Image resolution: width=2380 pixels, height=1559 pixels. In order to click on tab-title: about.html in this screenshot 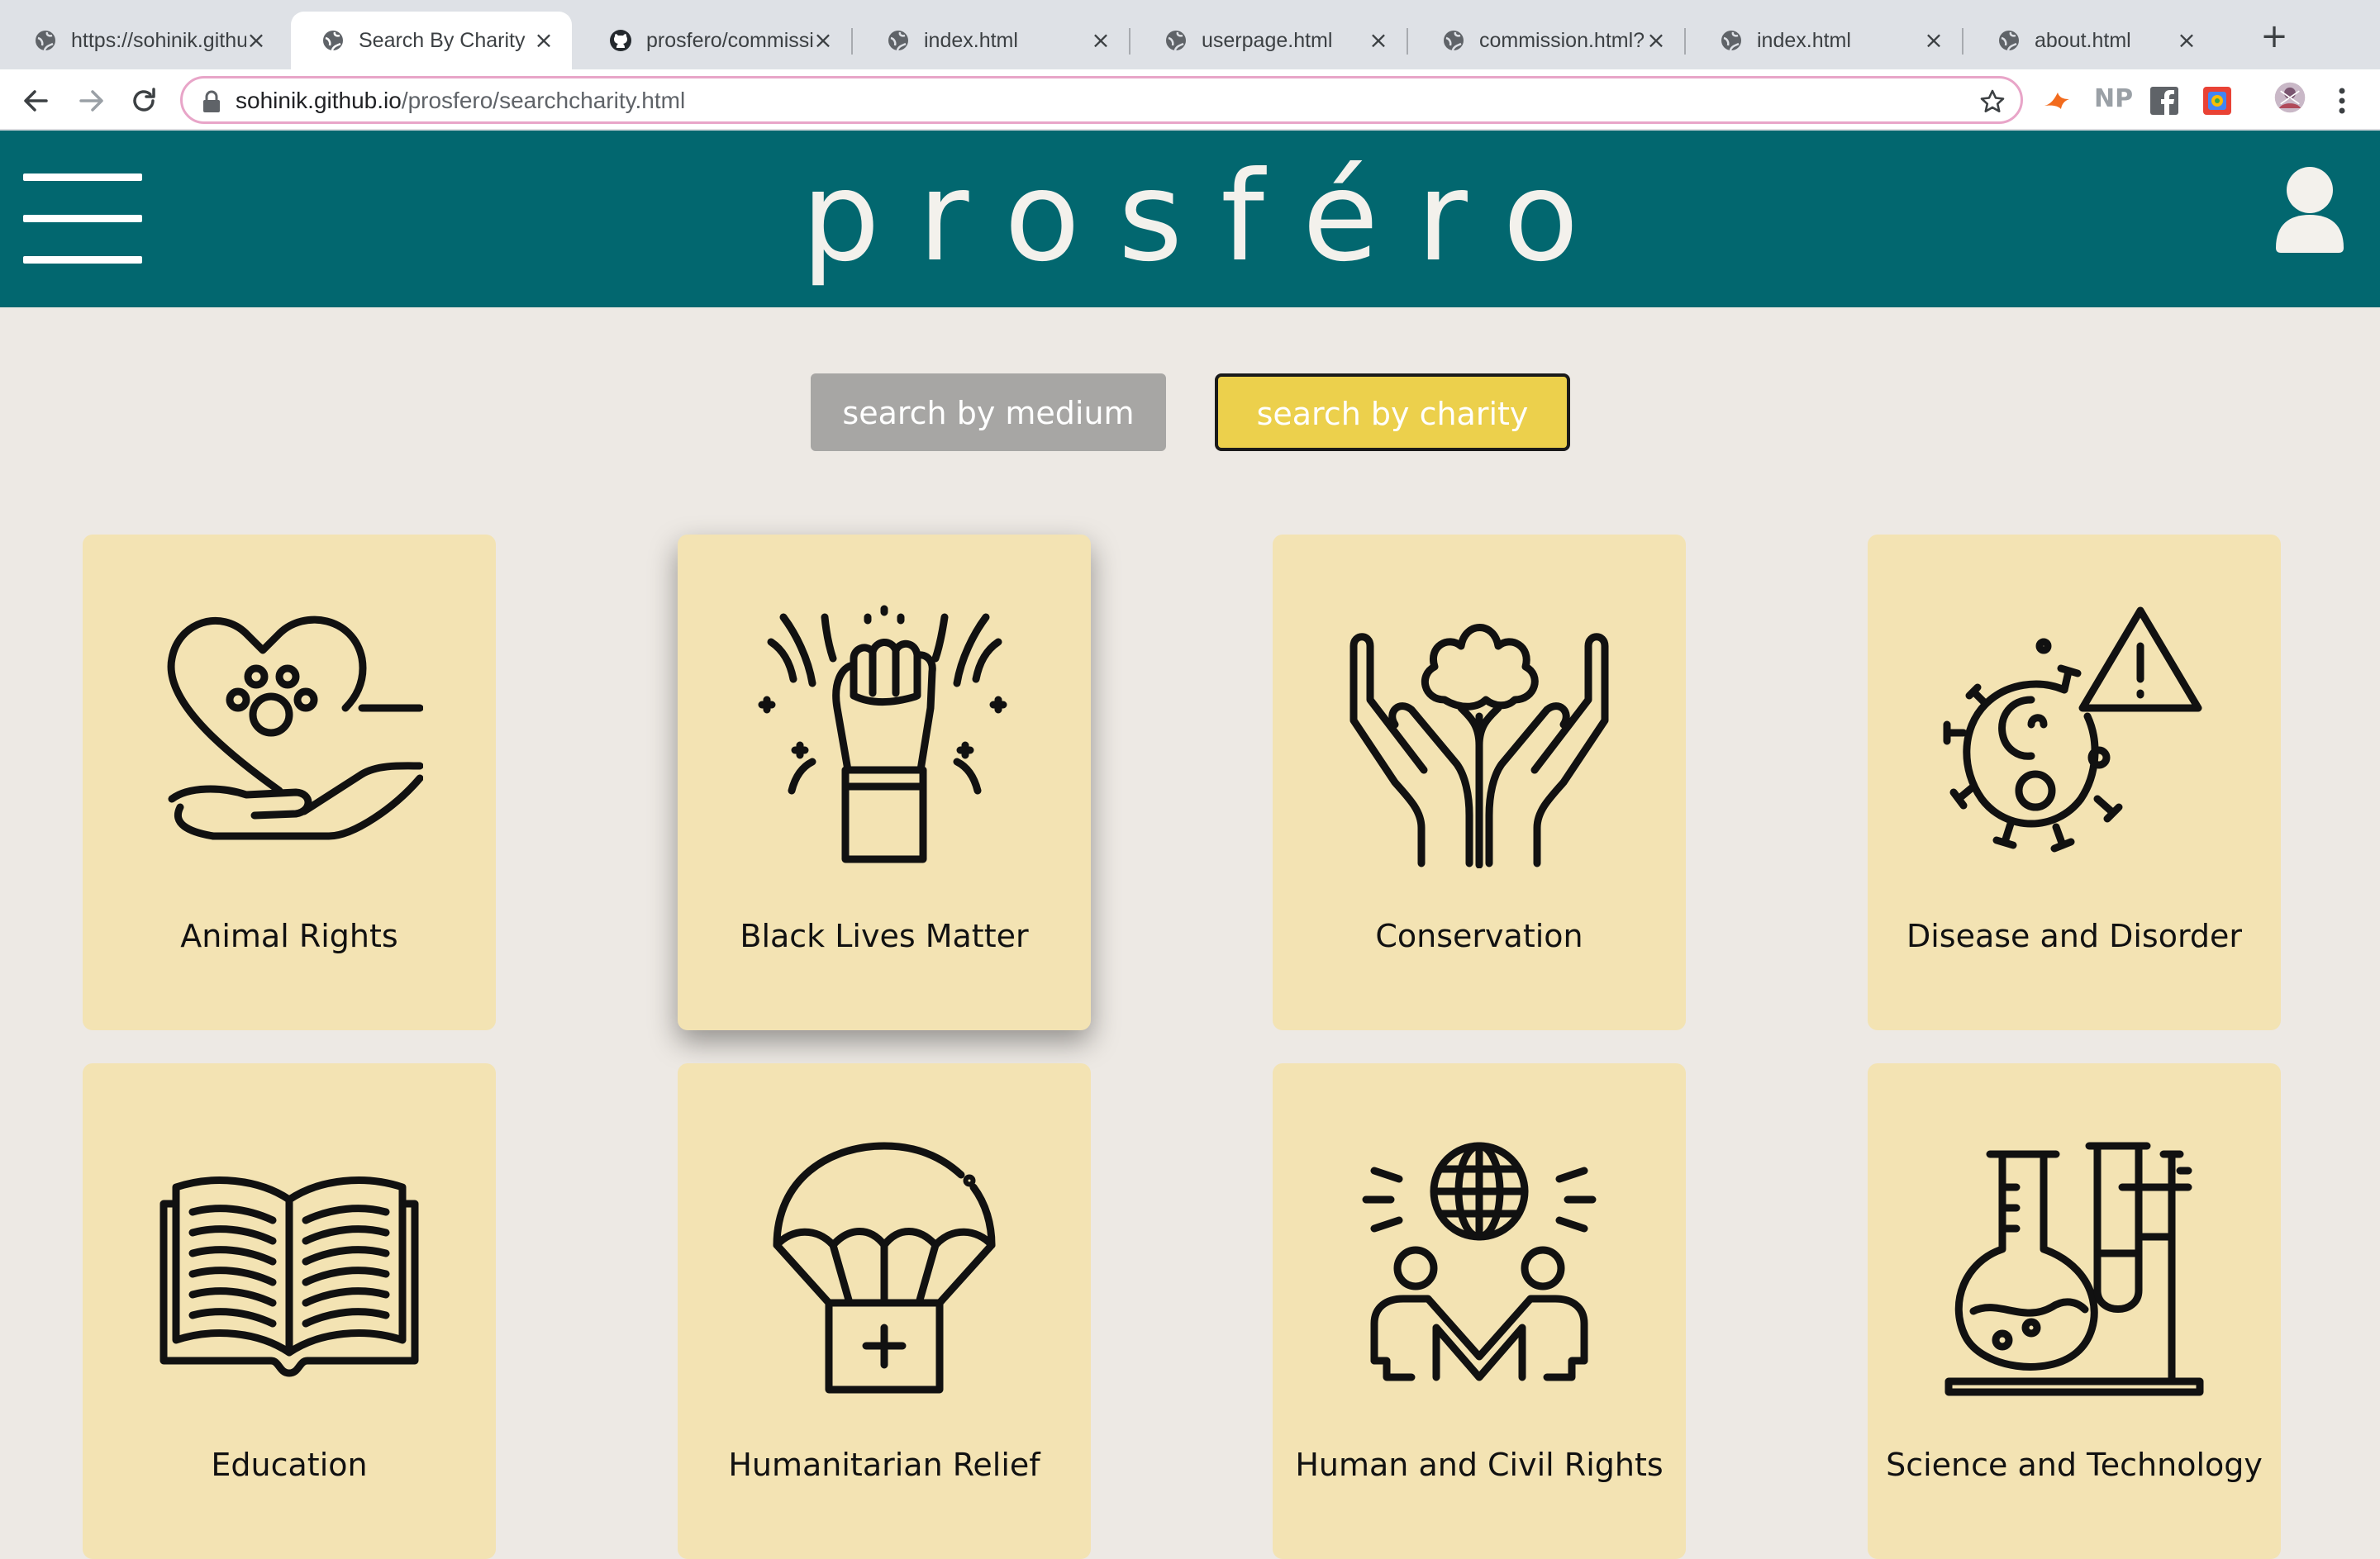, I will do `click(2083, 40)`.